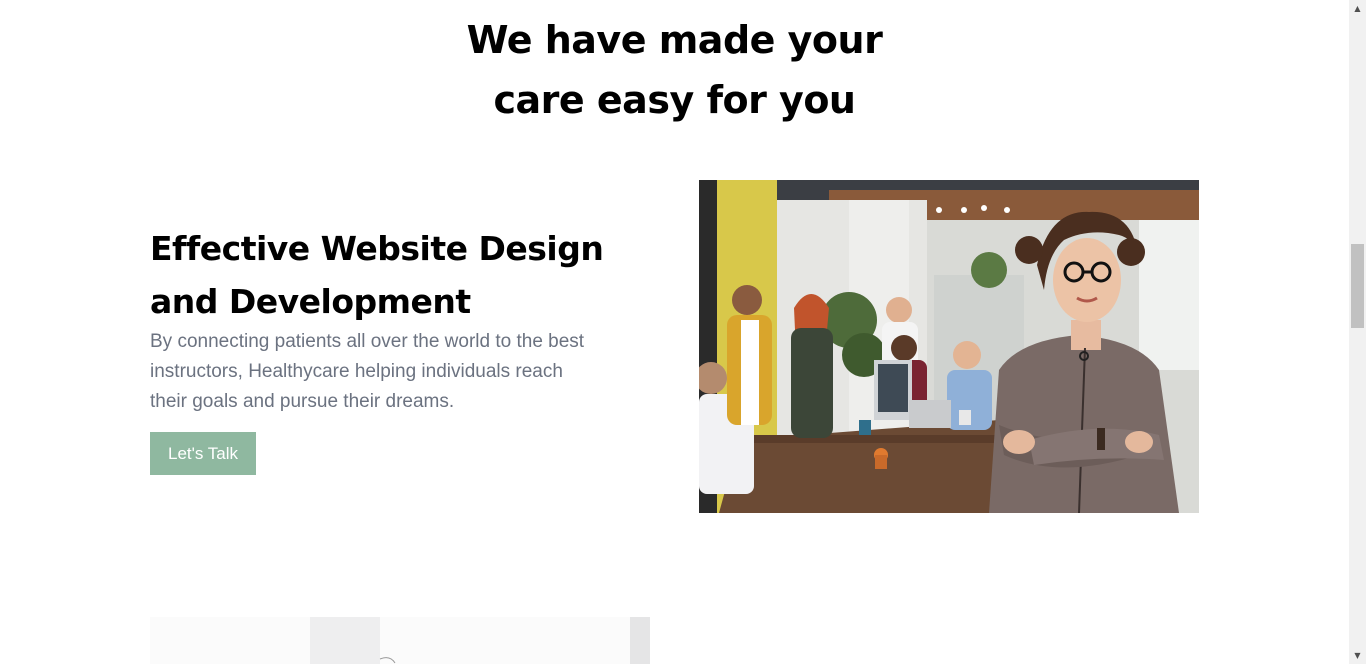 The image size is (1366, 664). I want to click on triangle-down-icon: ▼, so click(1357, 655).